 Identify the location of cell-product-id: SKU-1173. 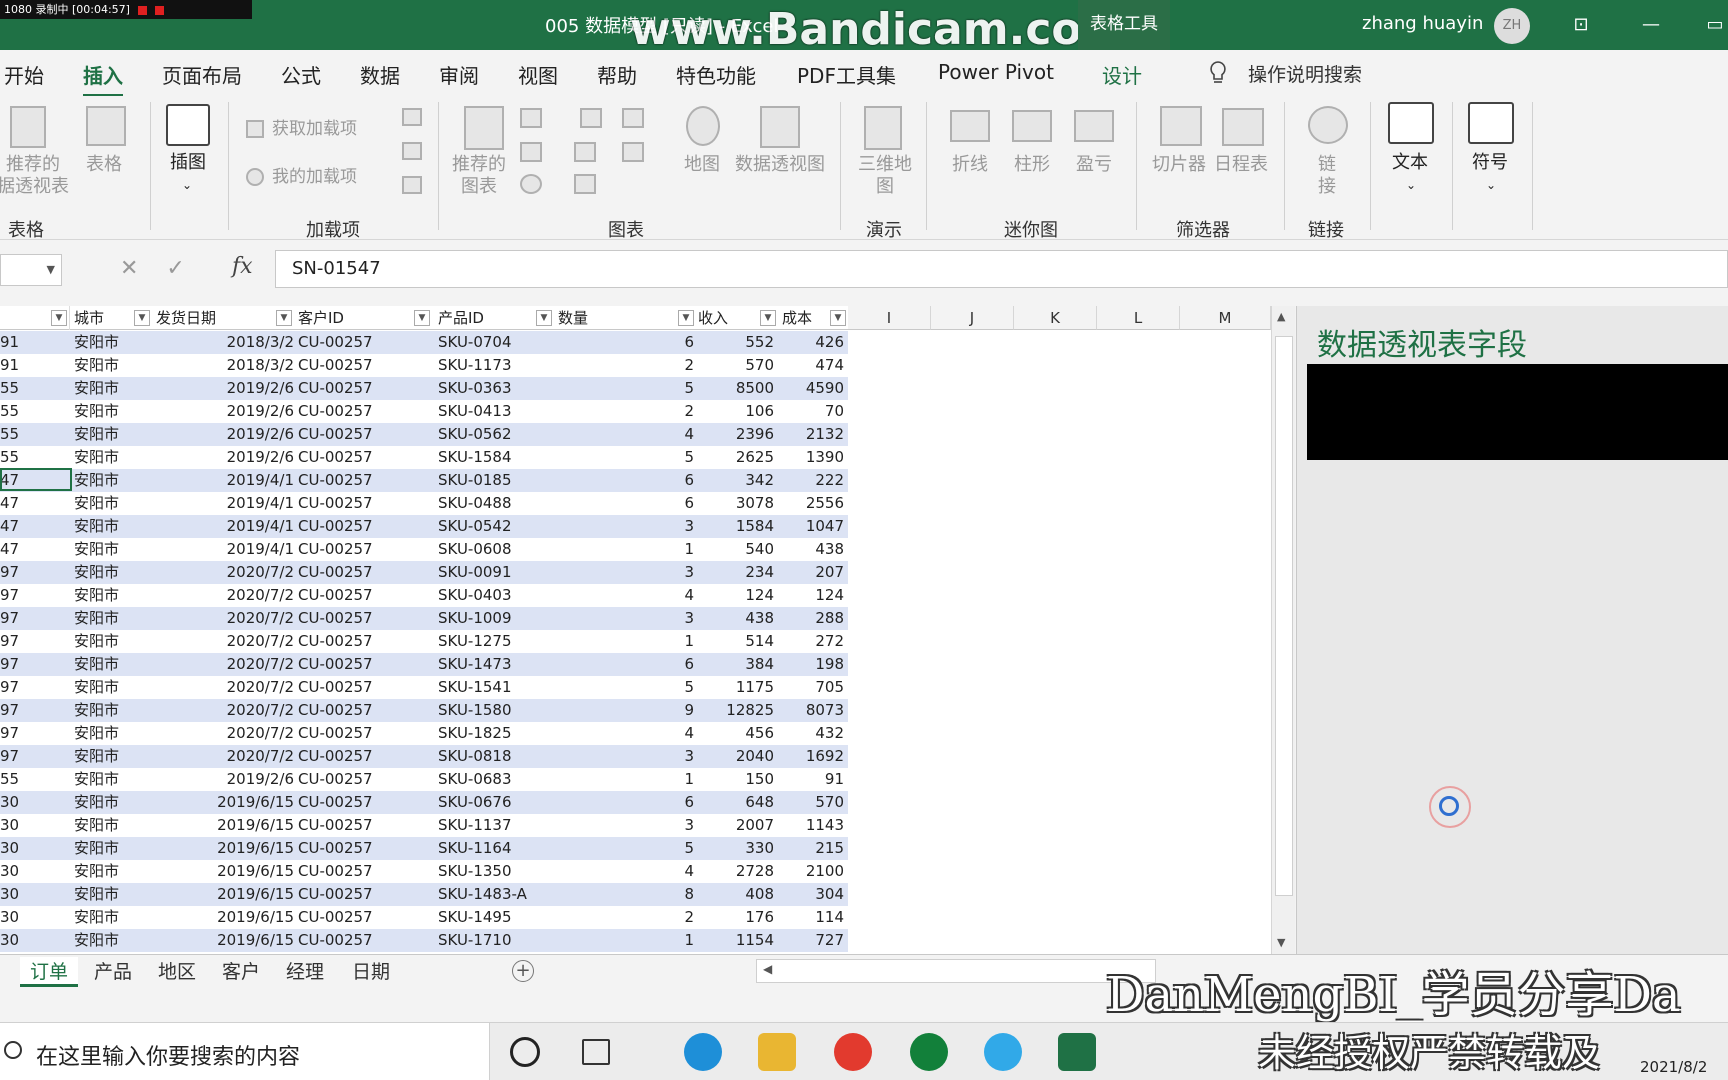
(496, 365).